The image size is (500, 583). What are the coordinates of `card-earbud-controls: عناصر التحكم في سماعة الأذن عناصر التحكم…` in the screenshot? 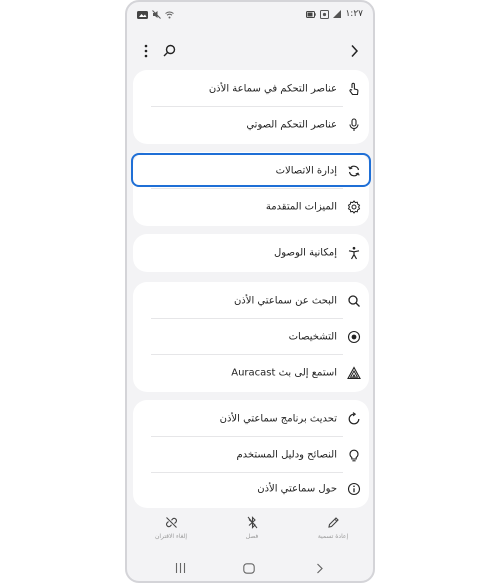 It's located at (251, 107).